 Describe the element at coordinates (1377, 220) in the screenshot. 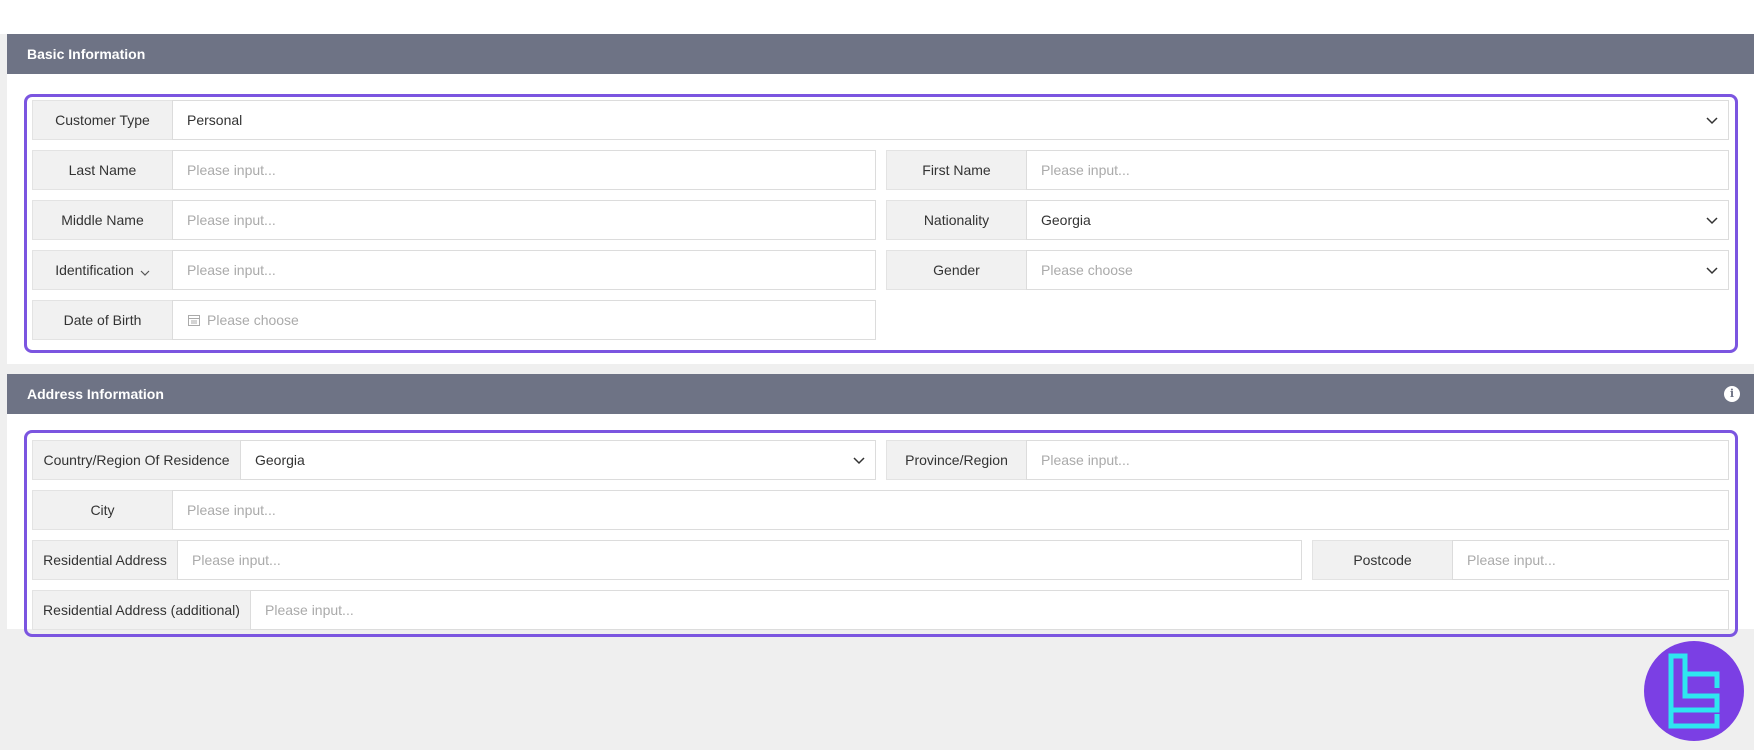

I see `nationality-select: Georgia` at that location.